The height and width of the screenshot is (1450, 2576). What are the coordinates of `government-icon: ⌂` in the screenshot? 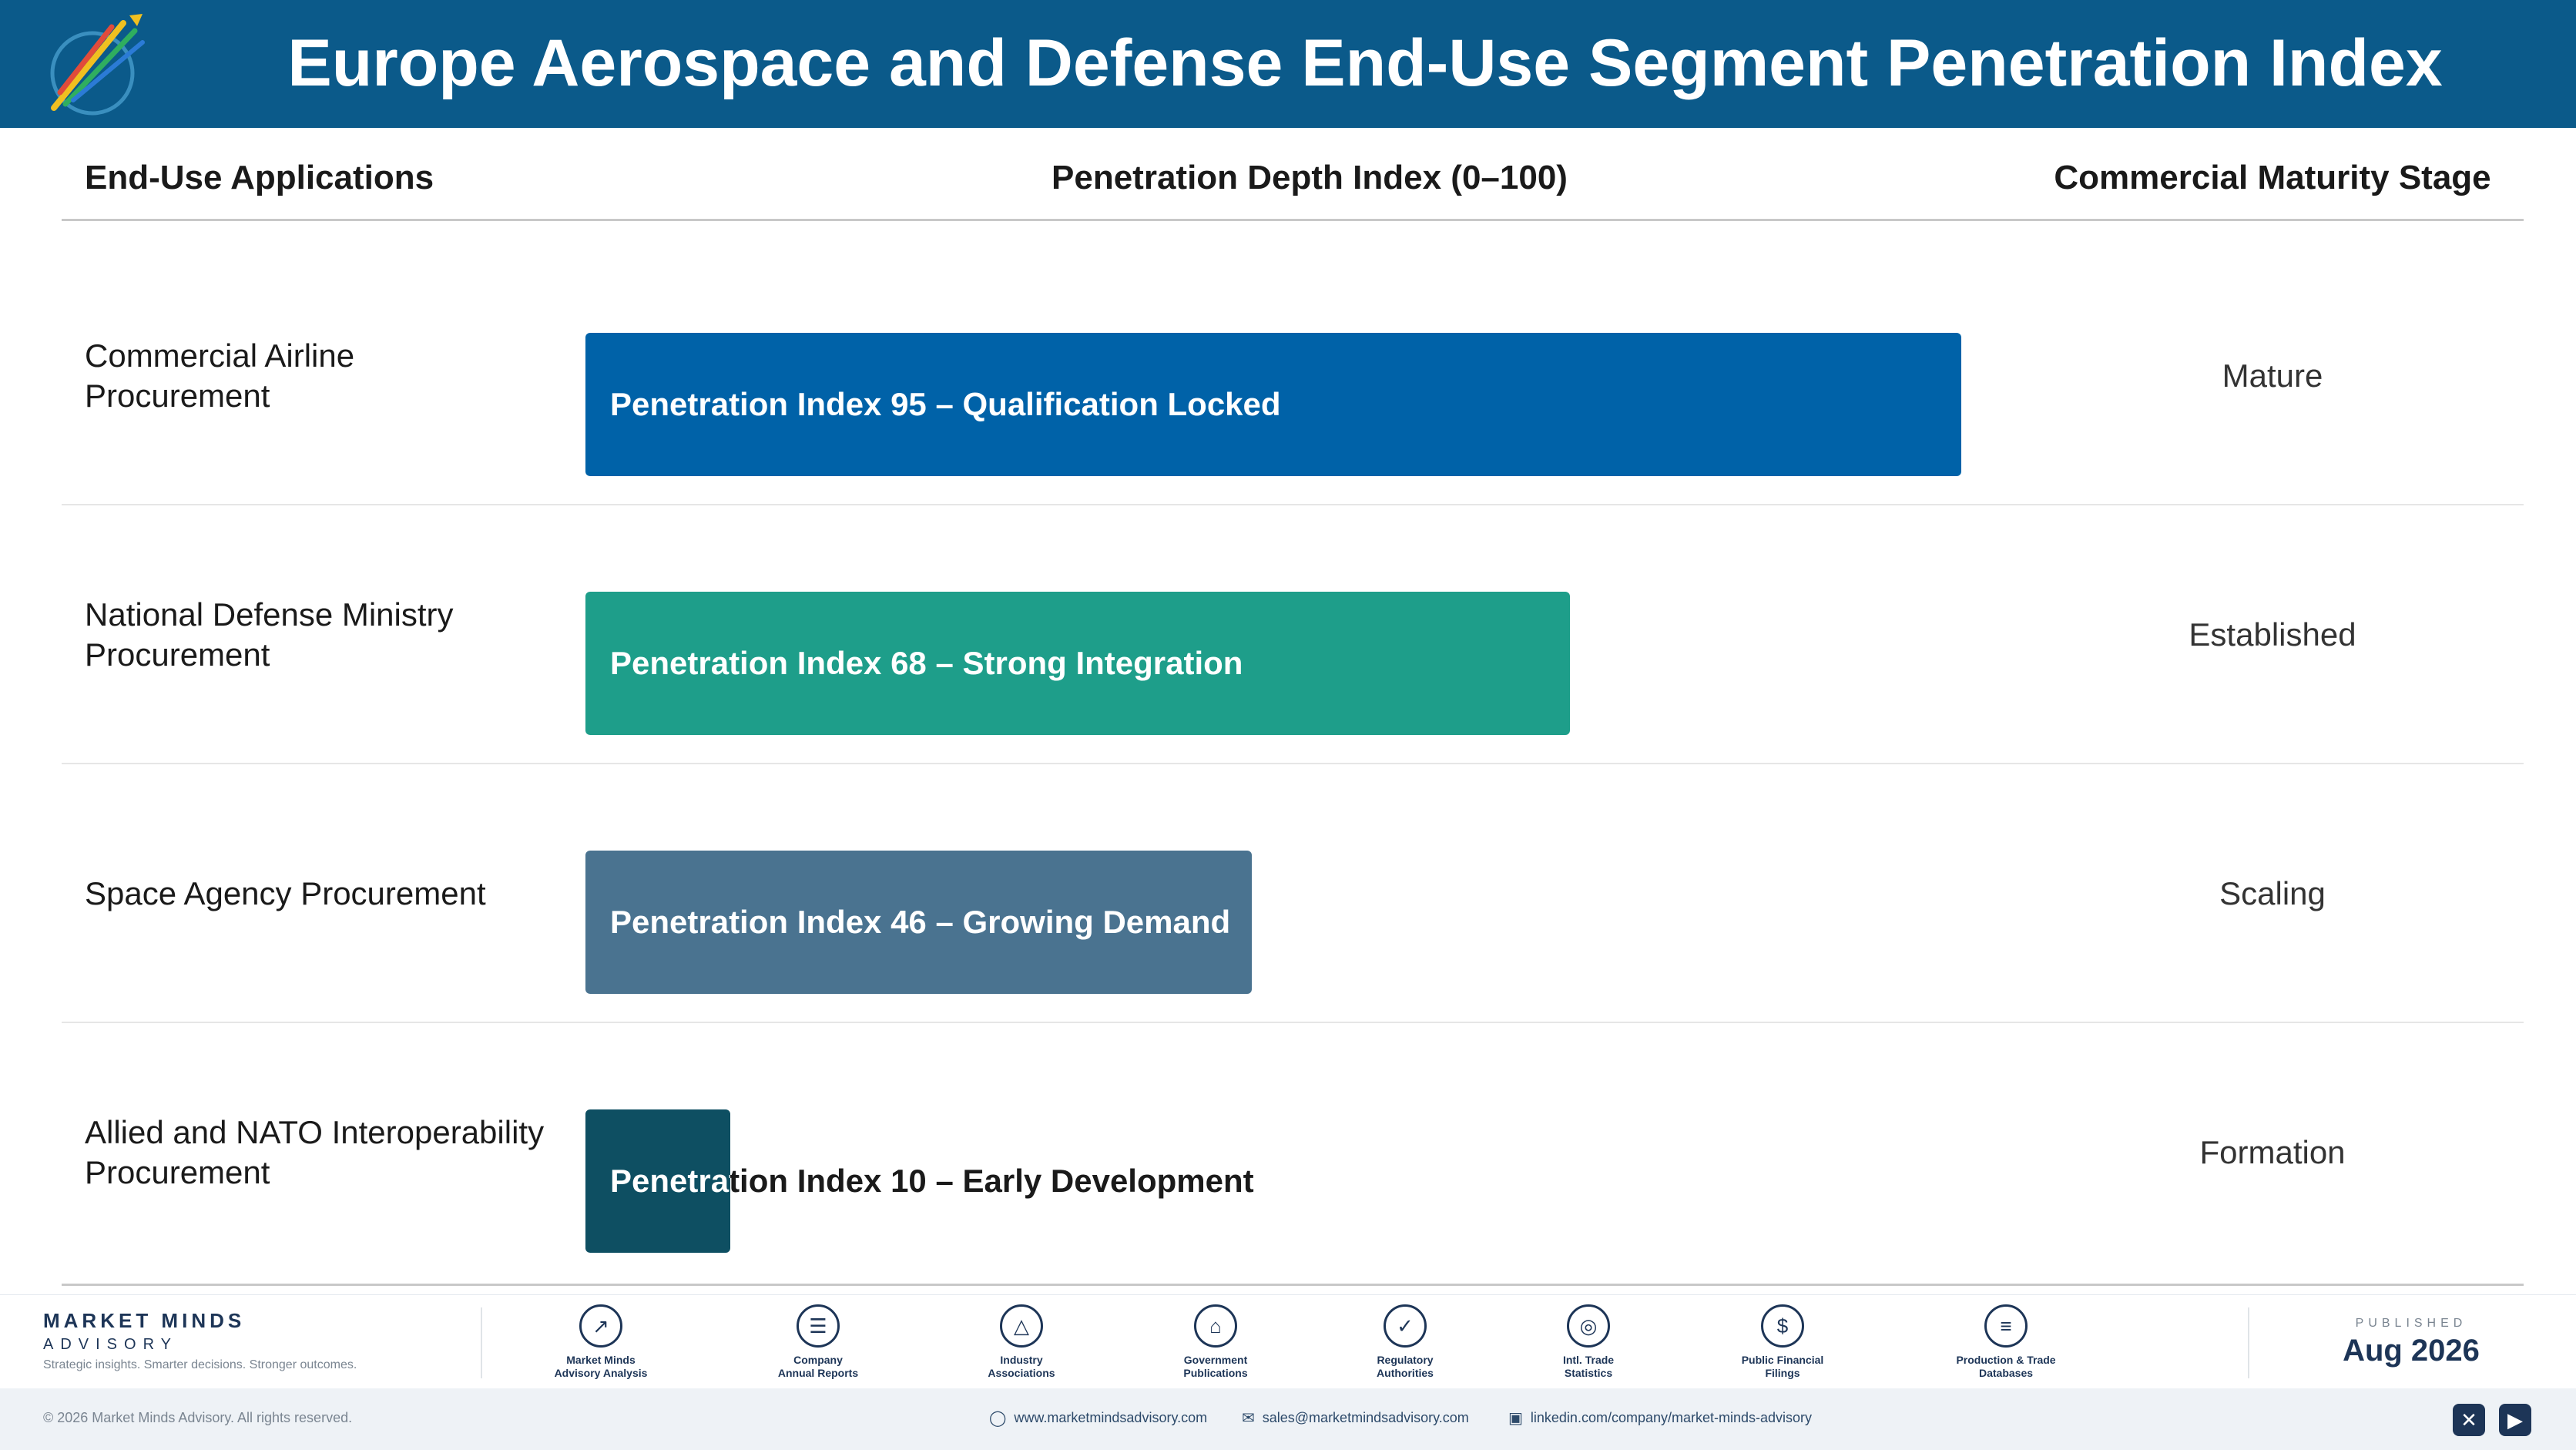 It's located at (1215, 1326).